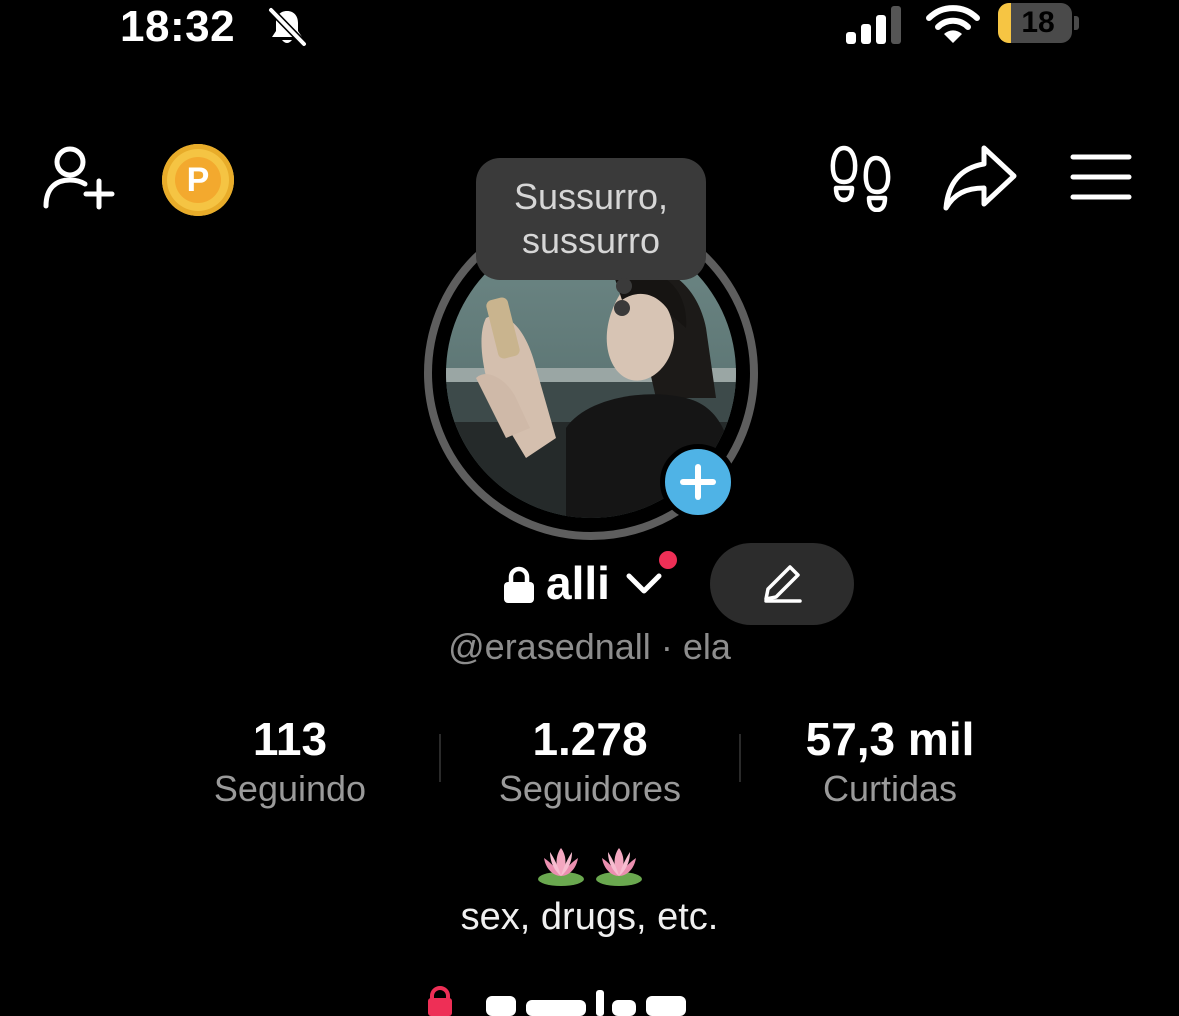 This screenshot has width=1179, height=1016. I want to click on stat-likes-label: Curtidas, so click(890, 788).